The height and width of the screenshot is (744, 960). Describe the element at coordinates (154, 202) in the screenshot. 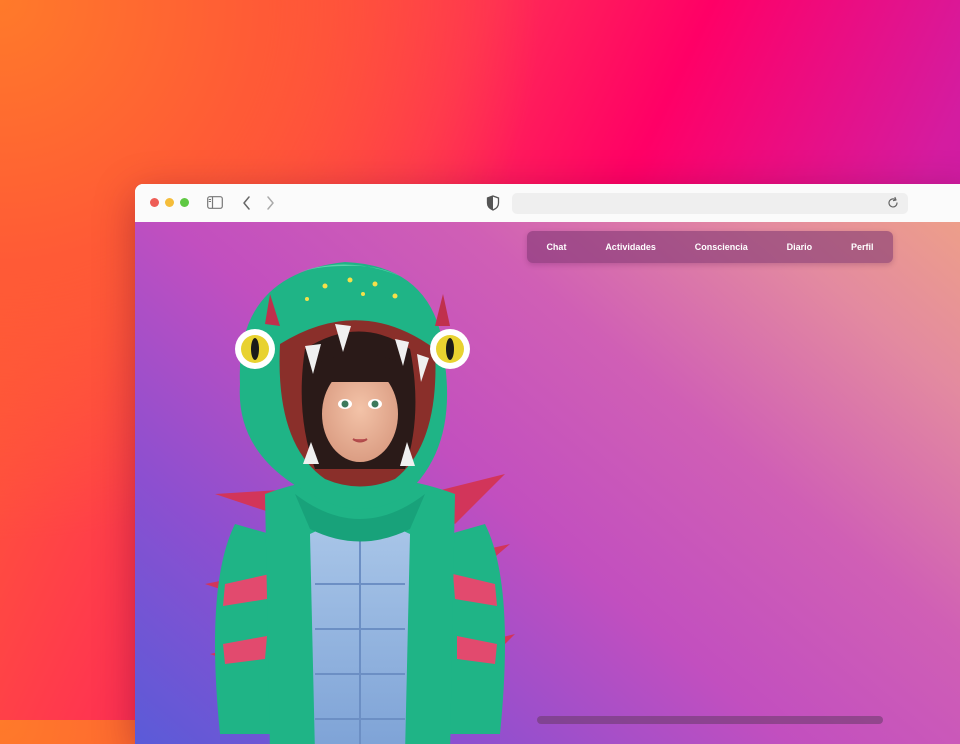

I see `close-window-button` at that location.